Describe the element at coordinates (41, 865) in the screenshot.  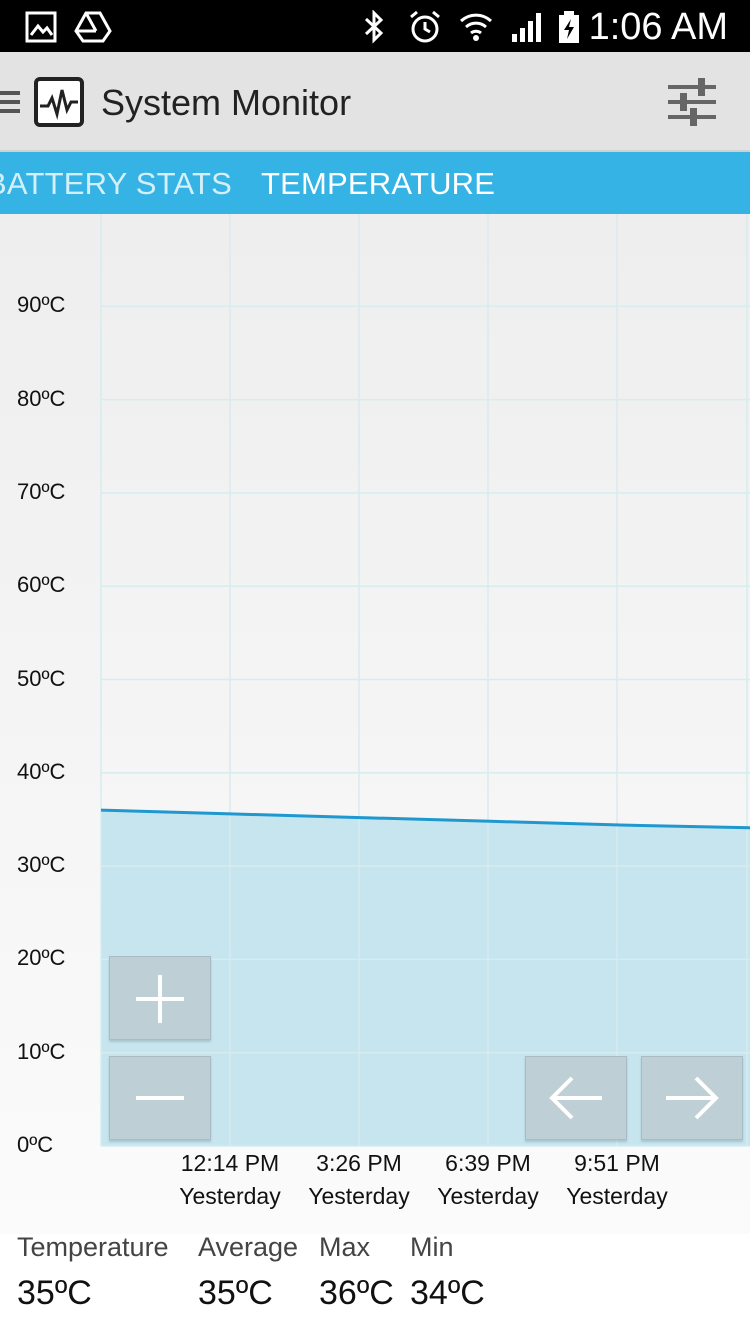
I see `y-tick-label: 30ºC` at that location.